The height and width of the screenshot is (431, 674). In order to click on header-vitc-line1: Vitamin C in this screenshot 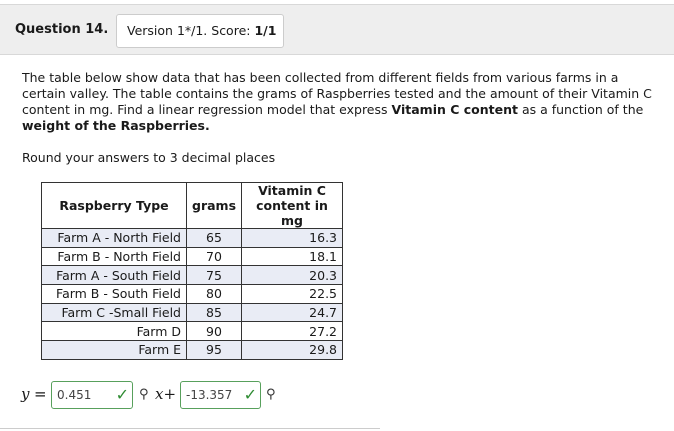, I will do `click(292, 190)`.